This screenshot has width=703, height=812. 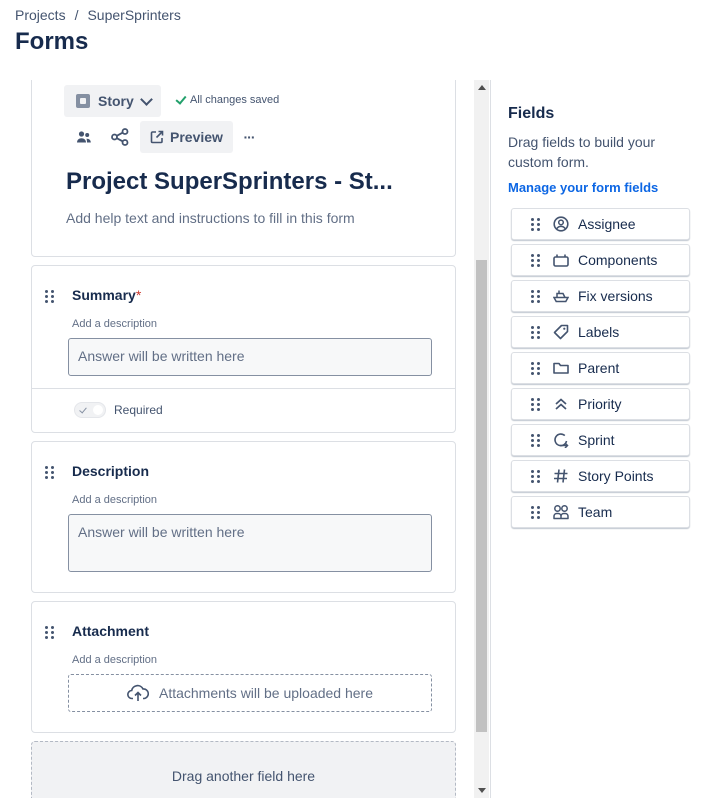 I want to click on field-item-label: Team, so click(x=595, y=512).